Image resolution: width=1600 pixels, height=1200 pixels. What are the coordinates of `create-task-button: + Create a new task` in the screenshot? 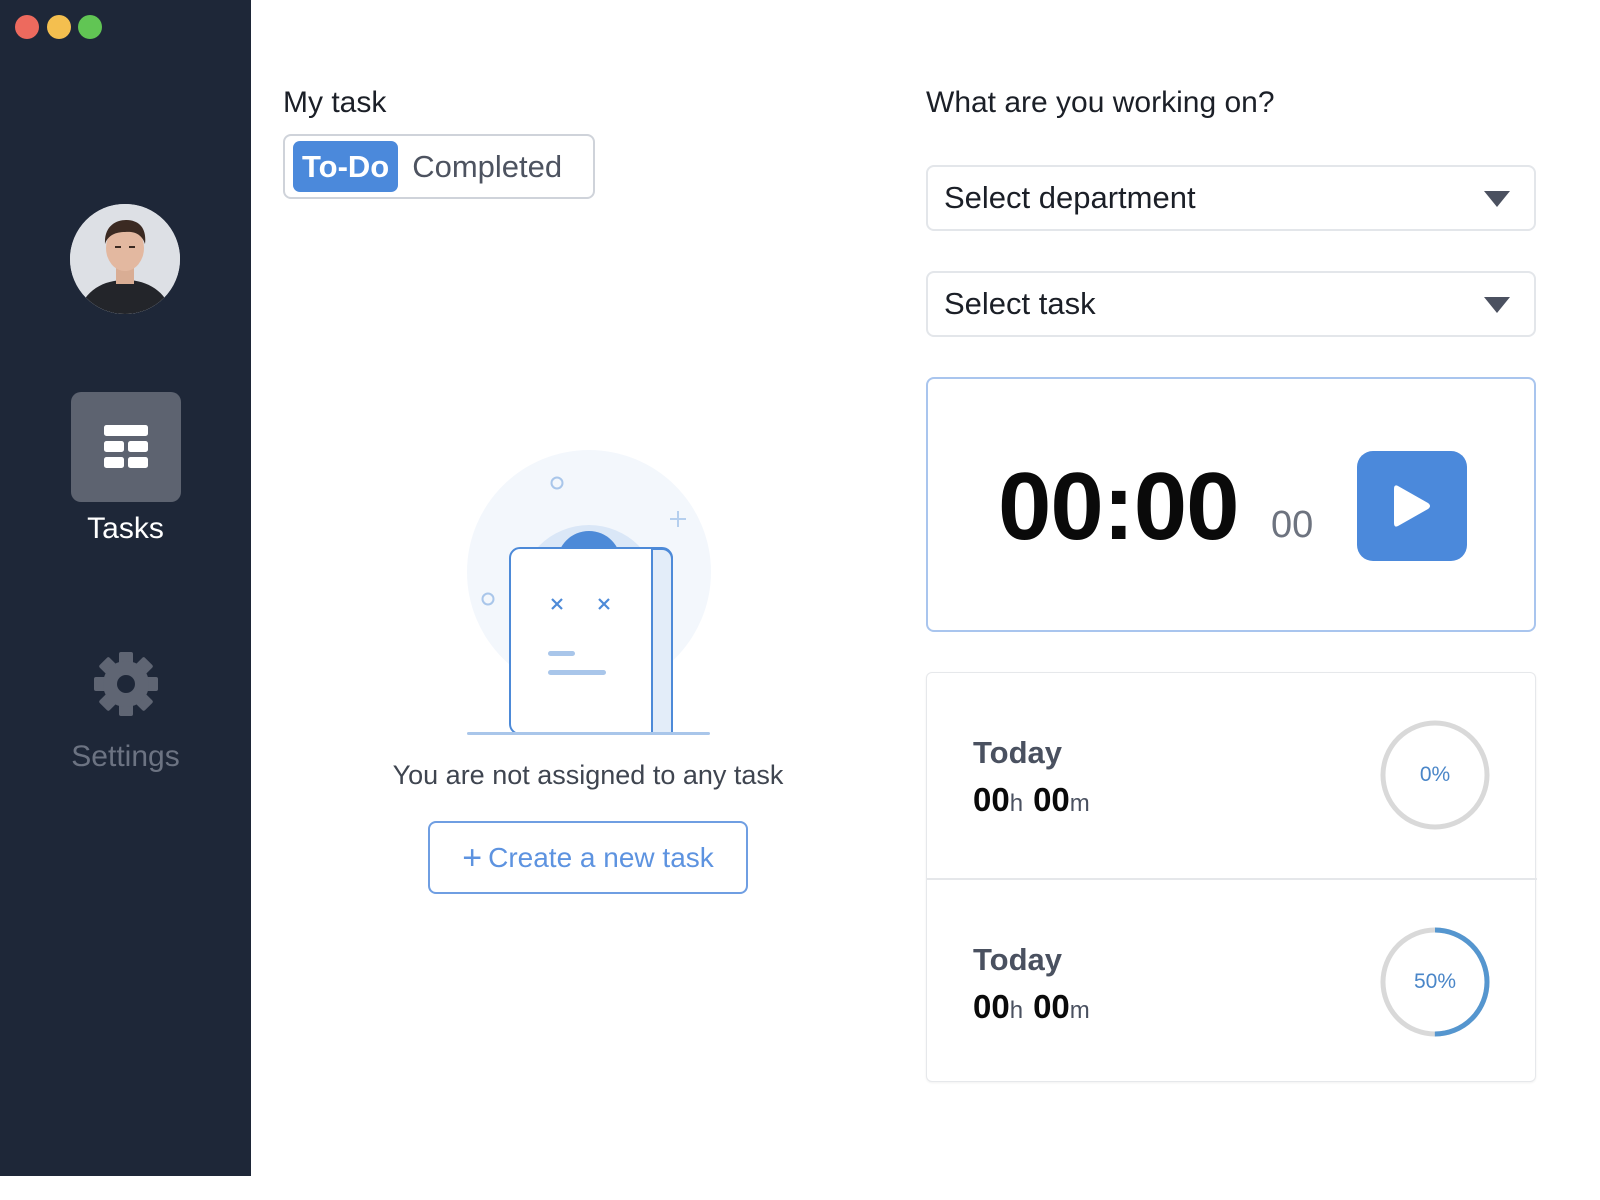 It's located at (588, 857).